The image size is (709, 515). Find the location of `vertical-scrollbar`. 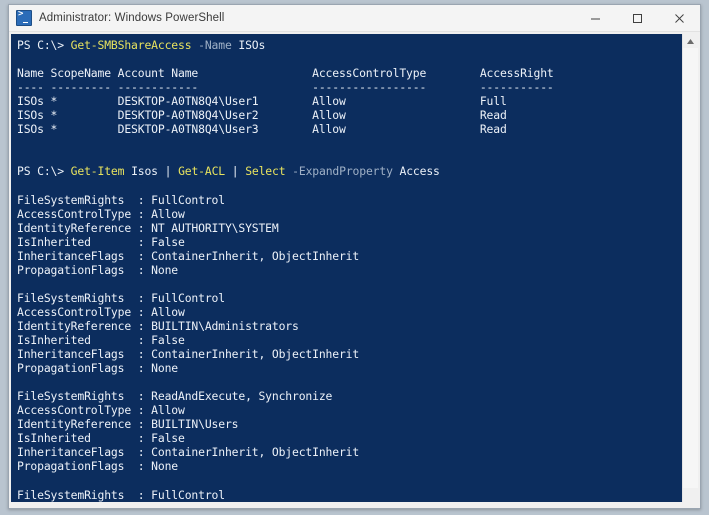

vertical-scrollbar is located at coordinates (690, 268).